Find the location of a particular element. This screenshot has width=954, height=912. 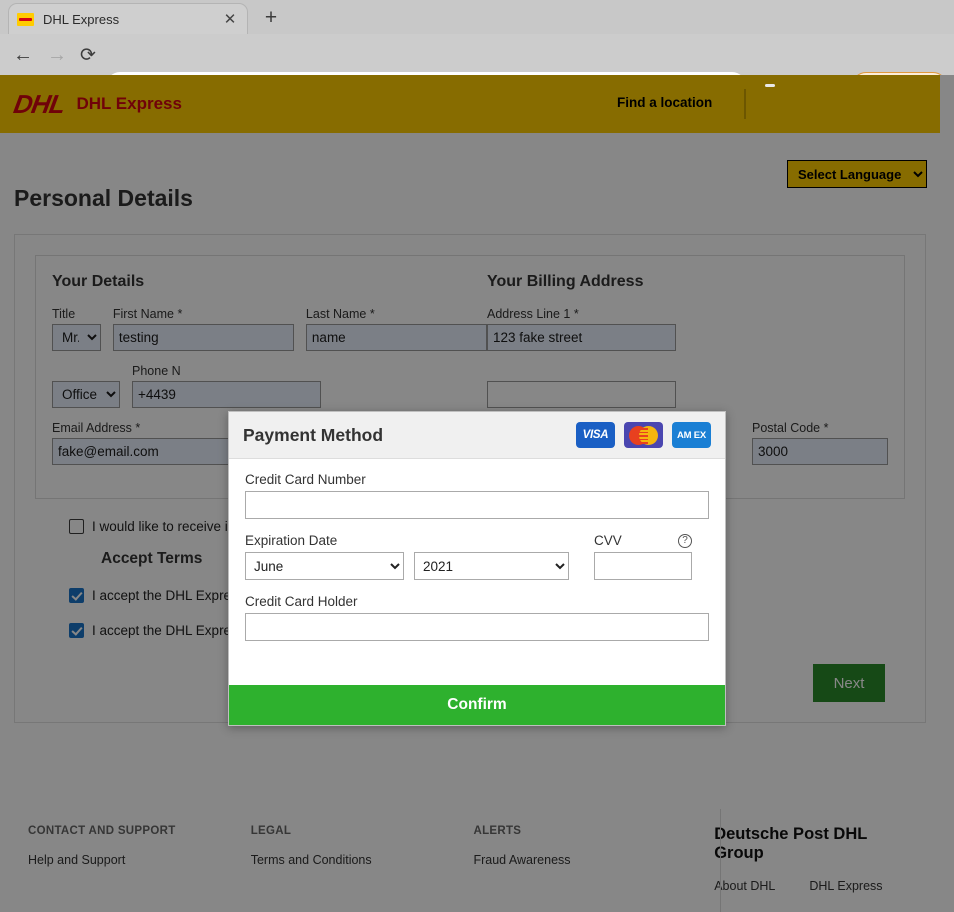

browser-tab: DHL Express ✕ is located at coordinates (128, 18).